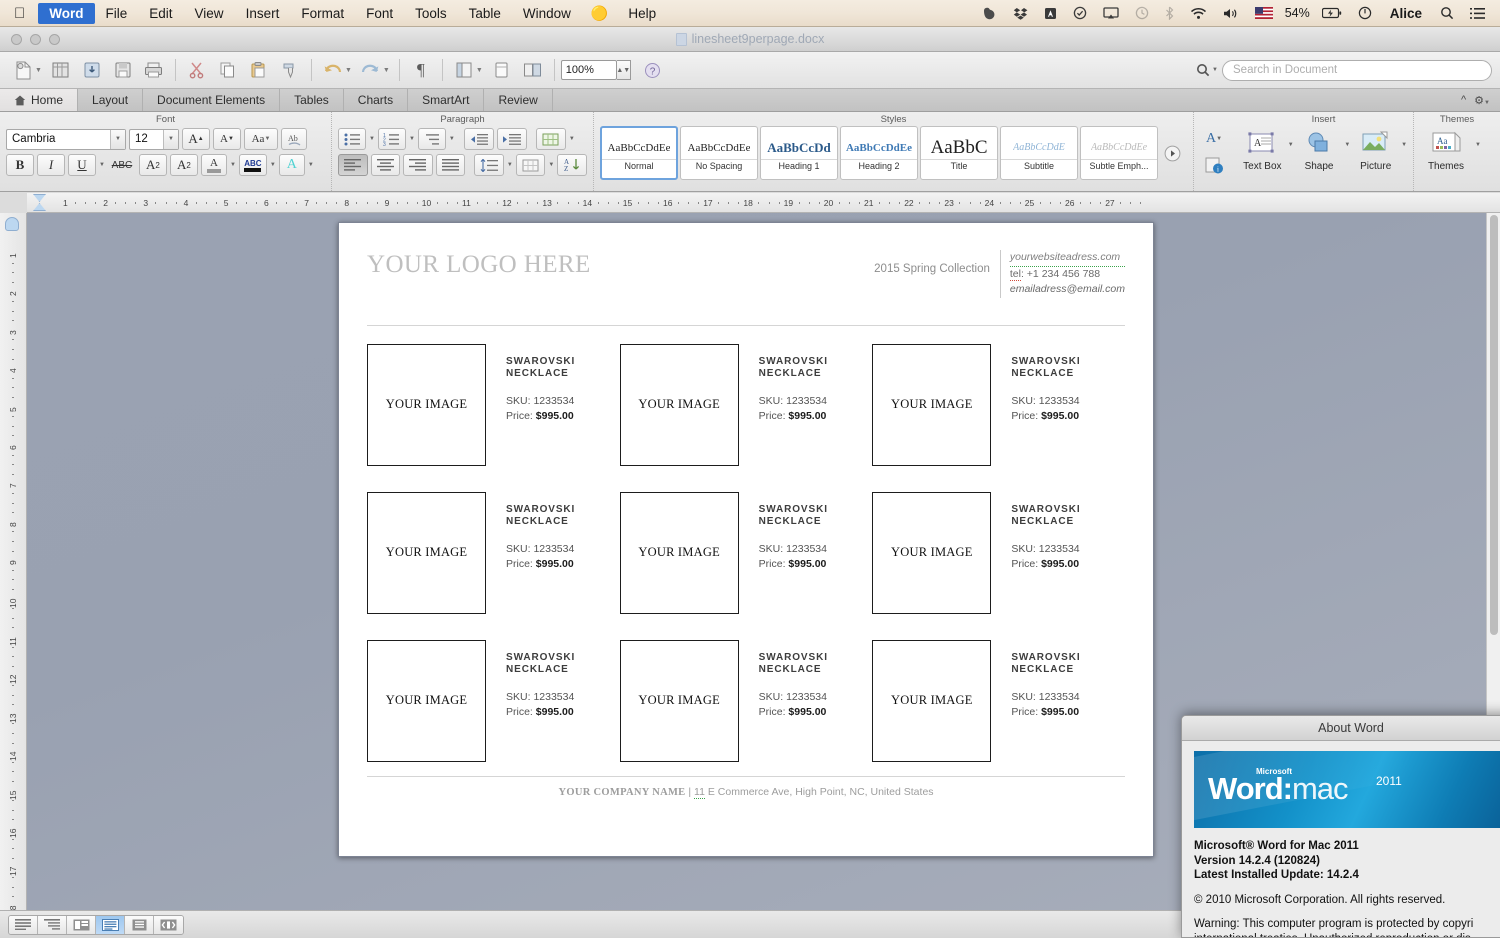 The image size is (1500, 938). What do you see at coordinates (227, 139) in the screenshot?
I see `shrink-font-icon: A ▼` at bounding box center [227, 139].